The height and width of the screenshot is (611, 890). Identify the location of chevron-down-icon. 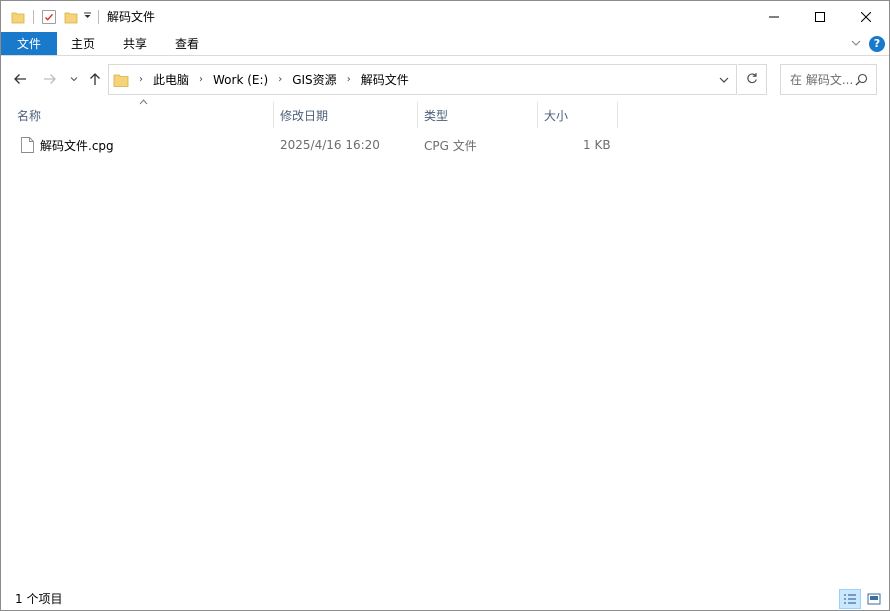
(74, 79).